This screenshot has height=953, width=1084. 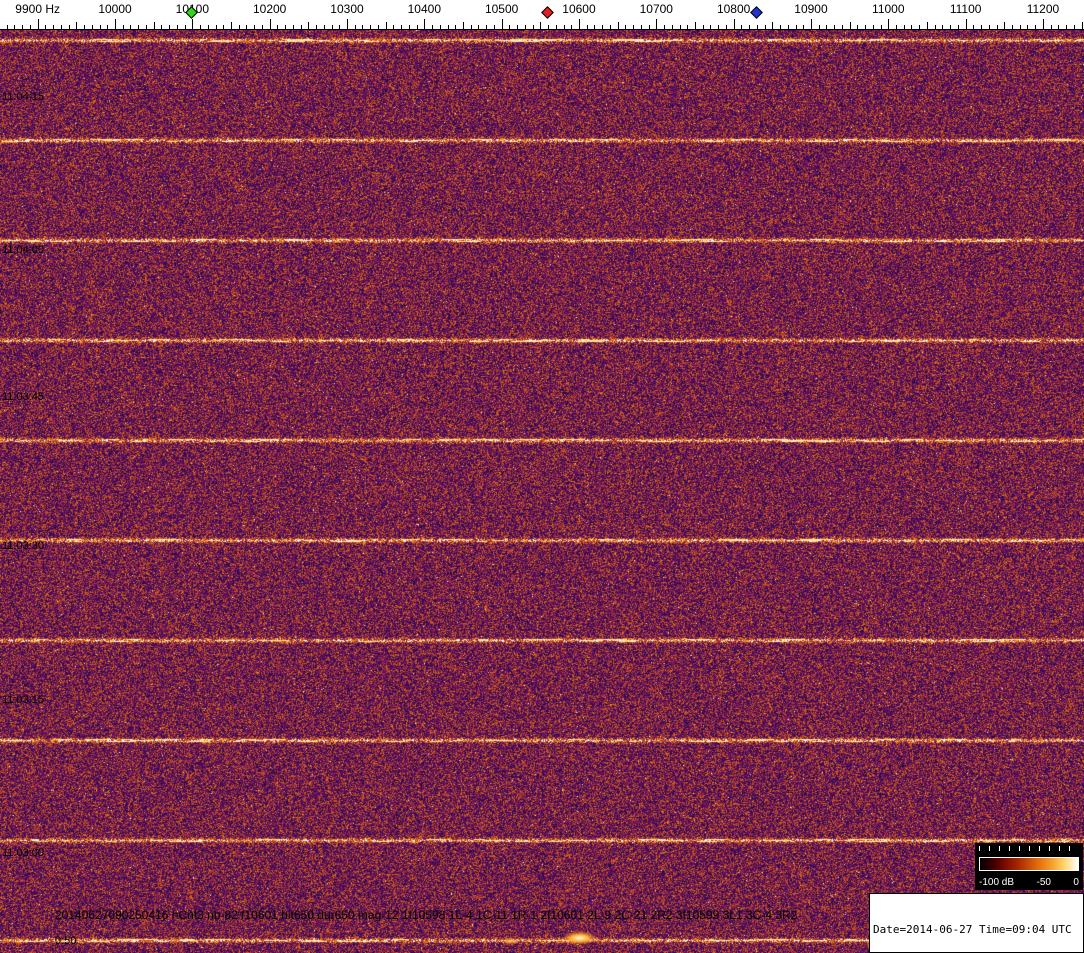 What do you see at coordinates (115, 9) in the screenshot?
I see `freq-label: 10000` at bounding box center [115, 9].